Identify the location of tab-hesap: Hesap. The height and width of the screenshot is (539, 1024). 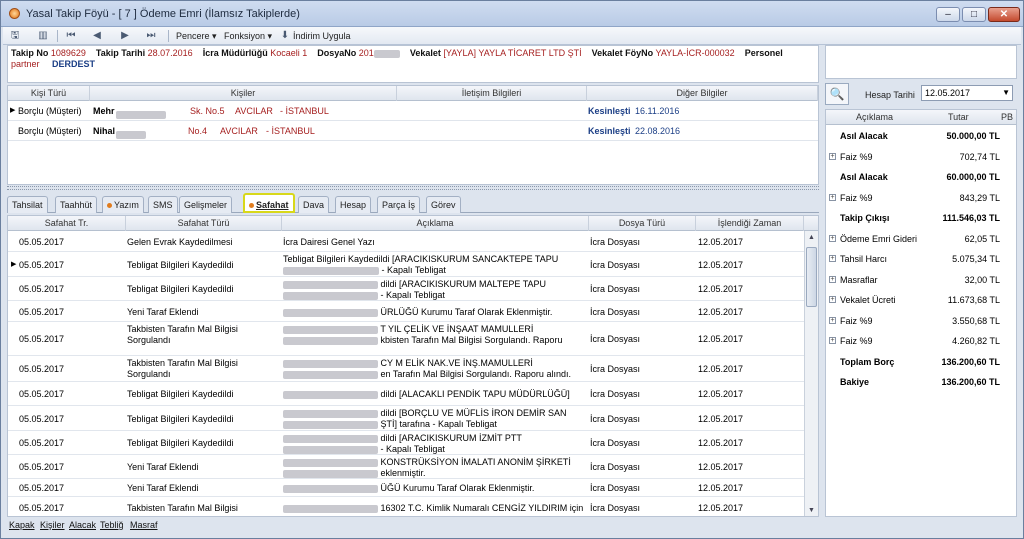
(353, 204).